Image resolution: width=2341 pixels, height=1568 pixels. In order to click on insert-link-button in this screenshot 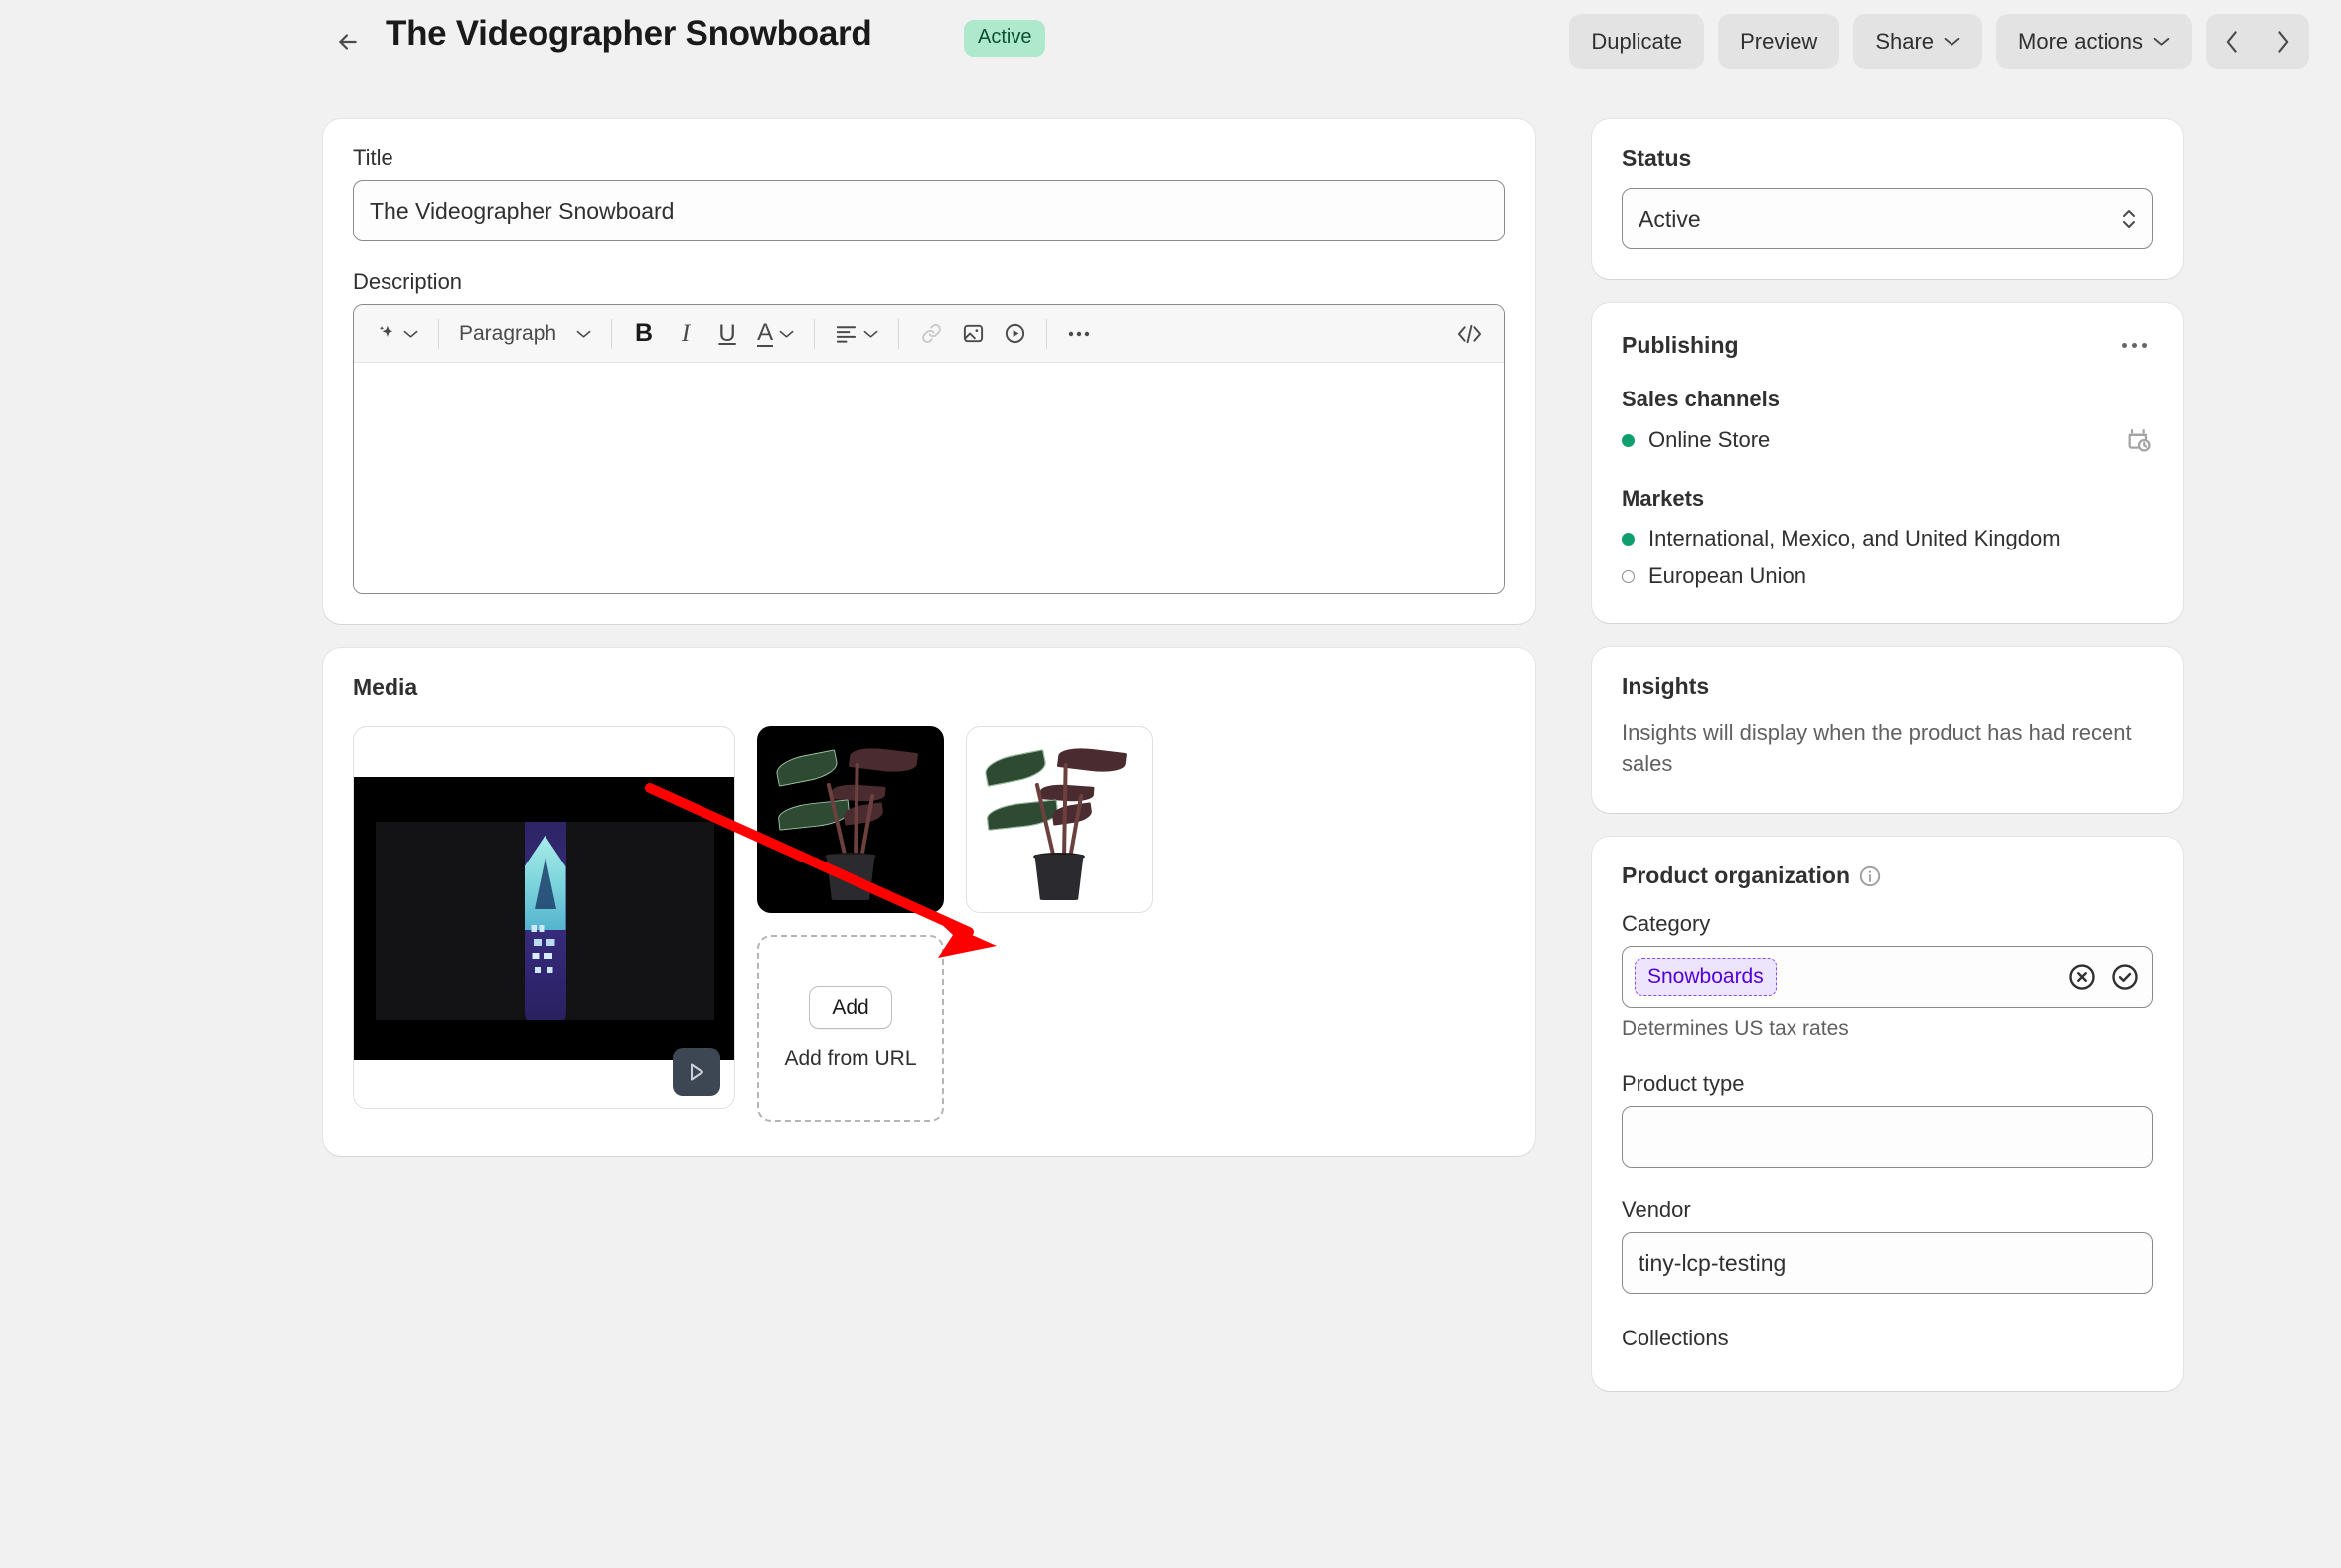, I will do `click(931, 334)`.